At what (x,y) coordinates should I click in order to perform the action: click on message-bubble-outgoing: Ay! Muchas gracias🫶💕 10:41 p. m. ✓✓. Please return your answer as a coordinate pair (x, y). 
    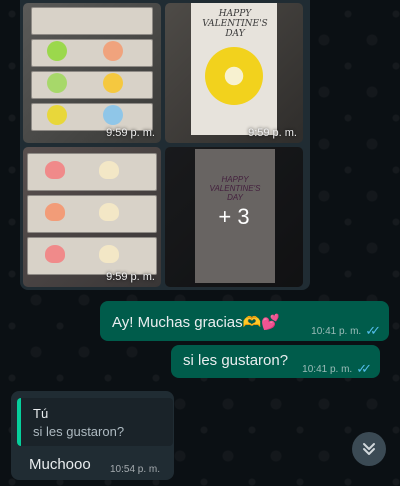
    Looking at the image, I should click on (244, 321).